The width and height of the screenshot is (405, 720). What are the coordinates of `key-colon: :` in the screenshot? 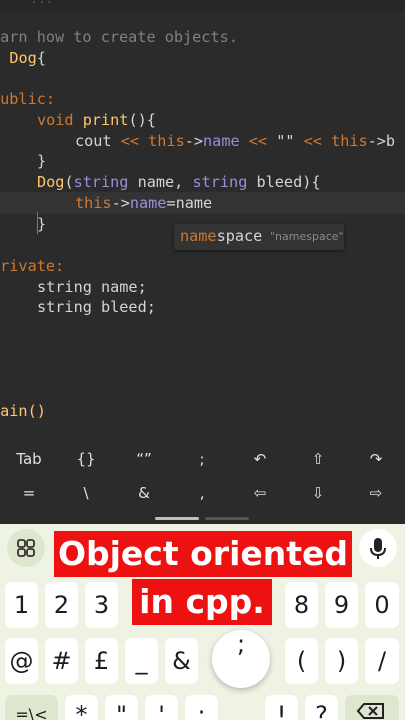 It's located at (201, 707).